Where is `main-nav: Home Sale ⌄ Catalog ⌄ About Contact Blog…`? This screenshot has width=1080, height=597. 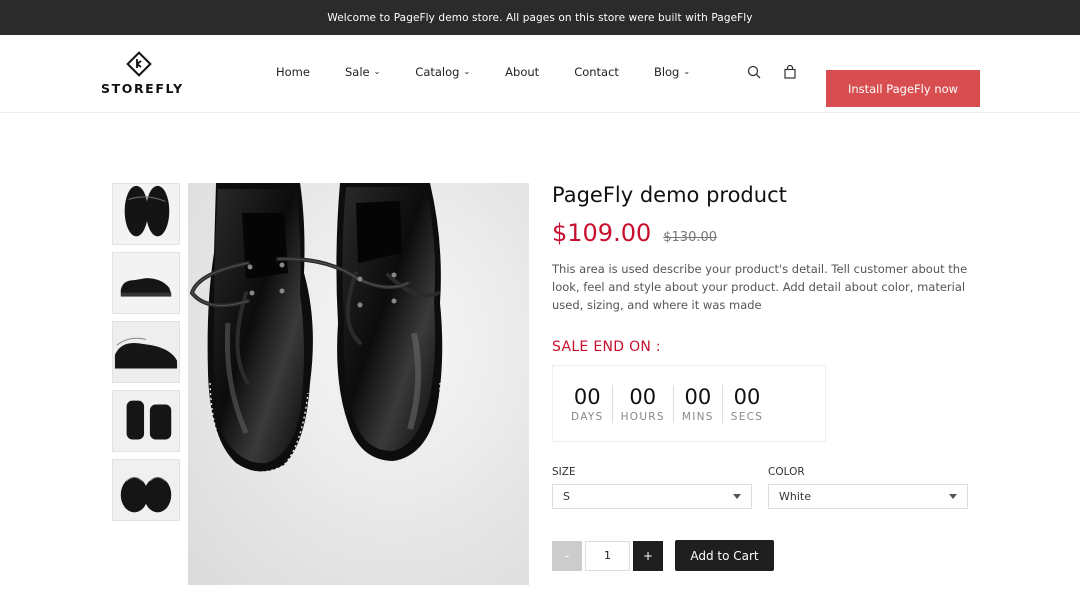
main-nav: Home Sale ⌄ Catalog ⌄ About Contact Blog… is located at coordinates (483, 72).